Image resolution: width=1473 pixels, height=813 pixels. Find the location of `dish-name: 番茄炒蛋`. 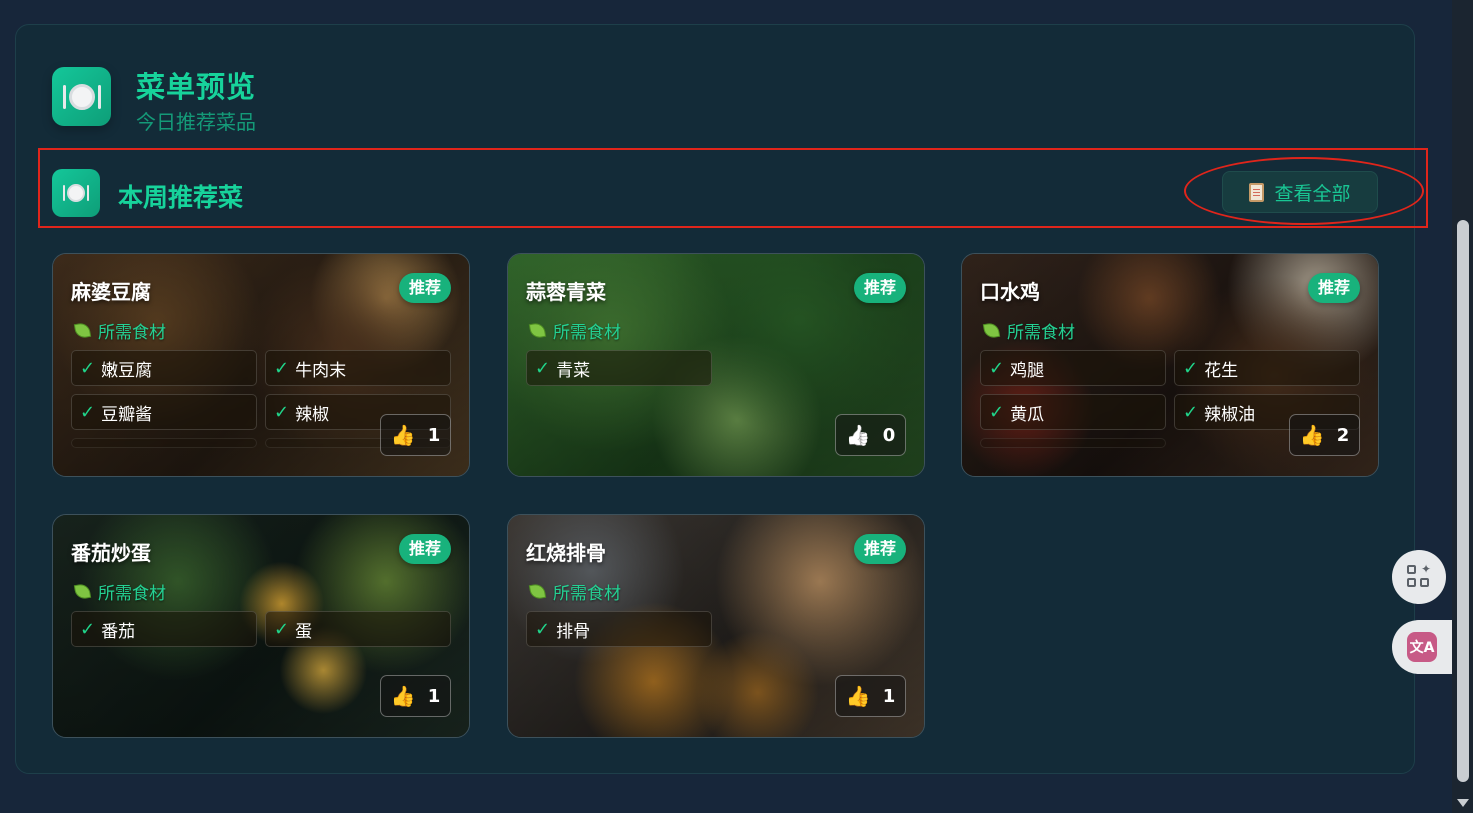

dish-name: 番茄炒蛋 is located at coordinates (111, 553).